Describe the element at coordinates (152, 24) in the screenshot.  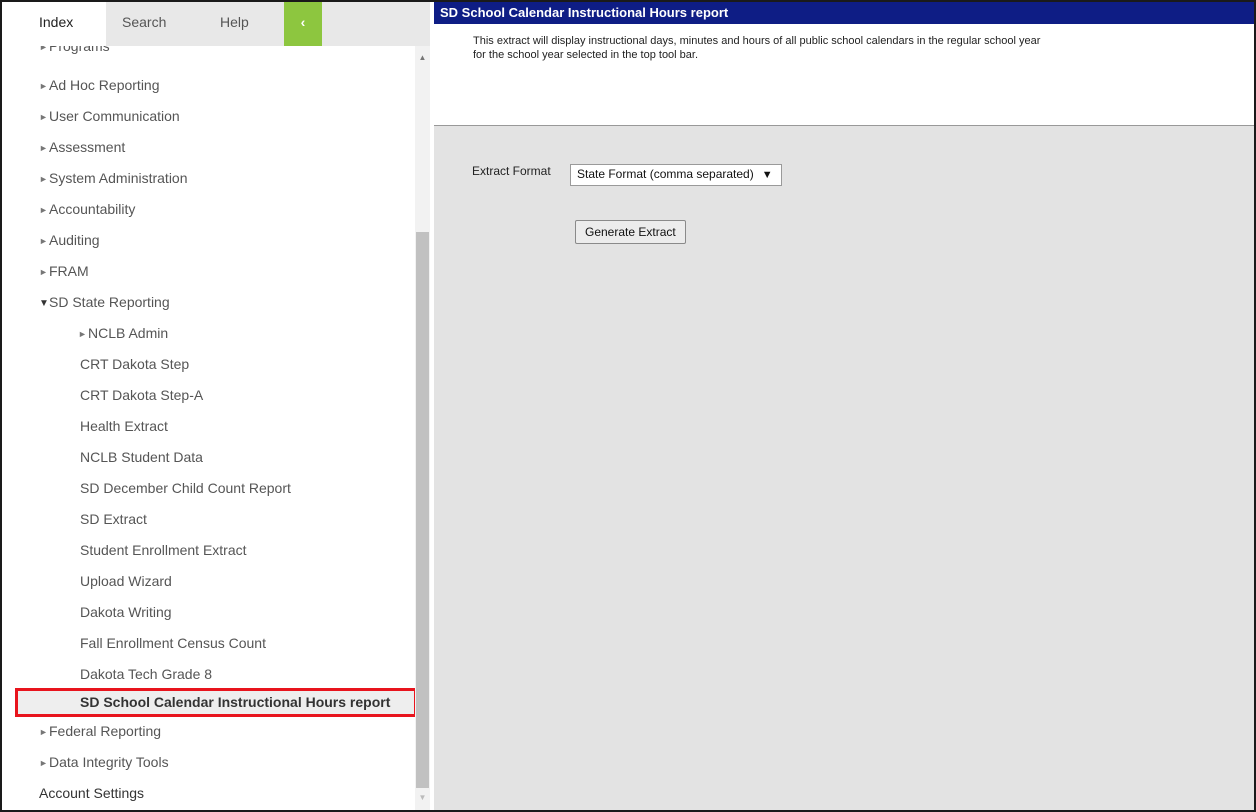
I see `tab-search: Search` at that location.